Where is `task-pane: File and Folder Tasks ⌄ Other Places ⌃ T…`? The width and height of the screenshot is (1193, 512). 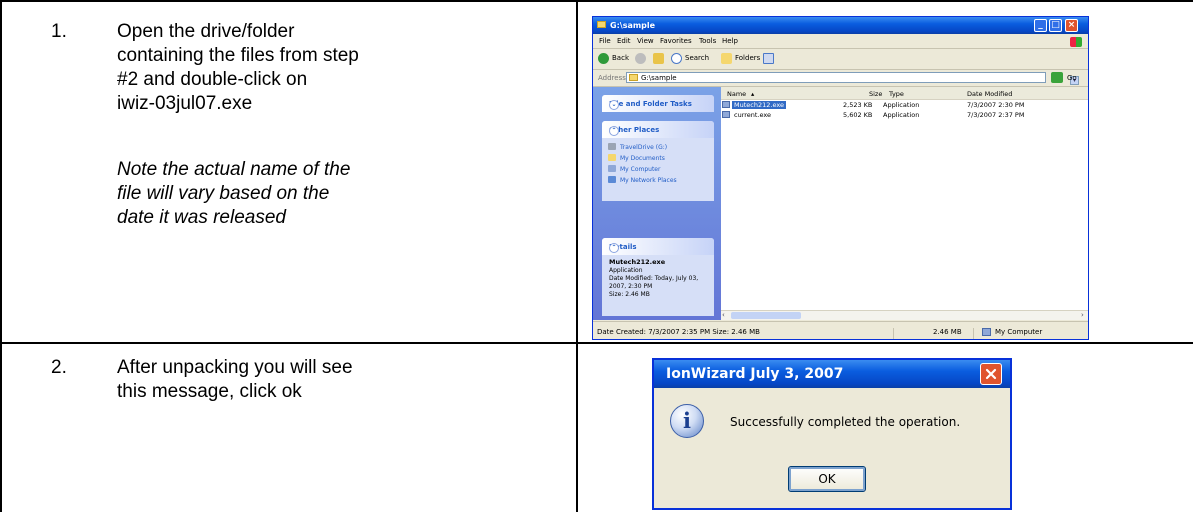
task-pane: File and Folder Tasks ⌄ Other Places ⌃ T… is located at coordinates (657, 203).